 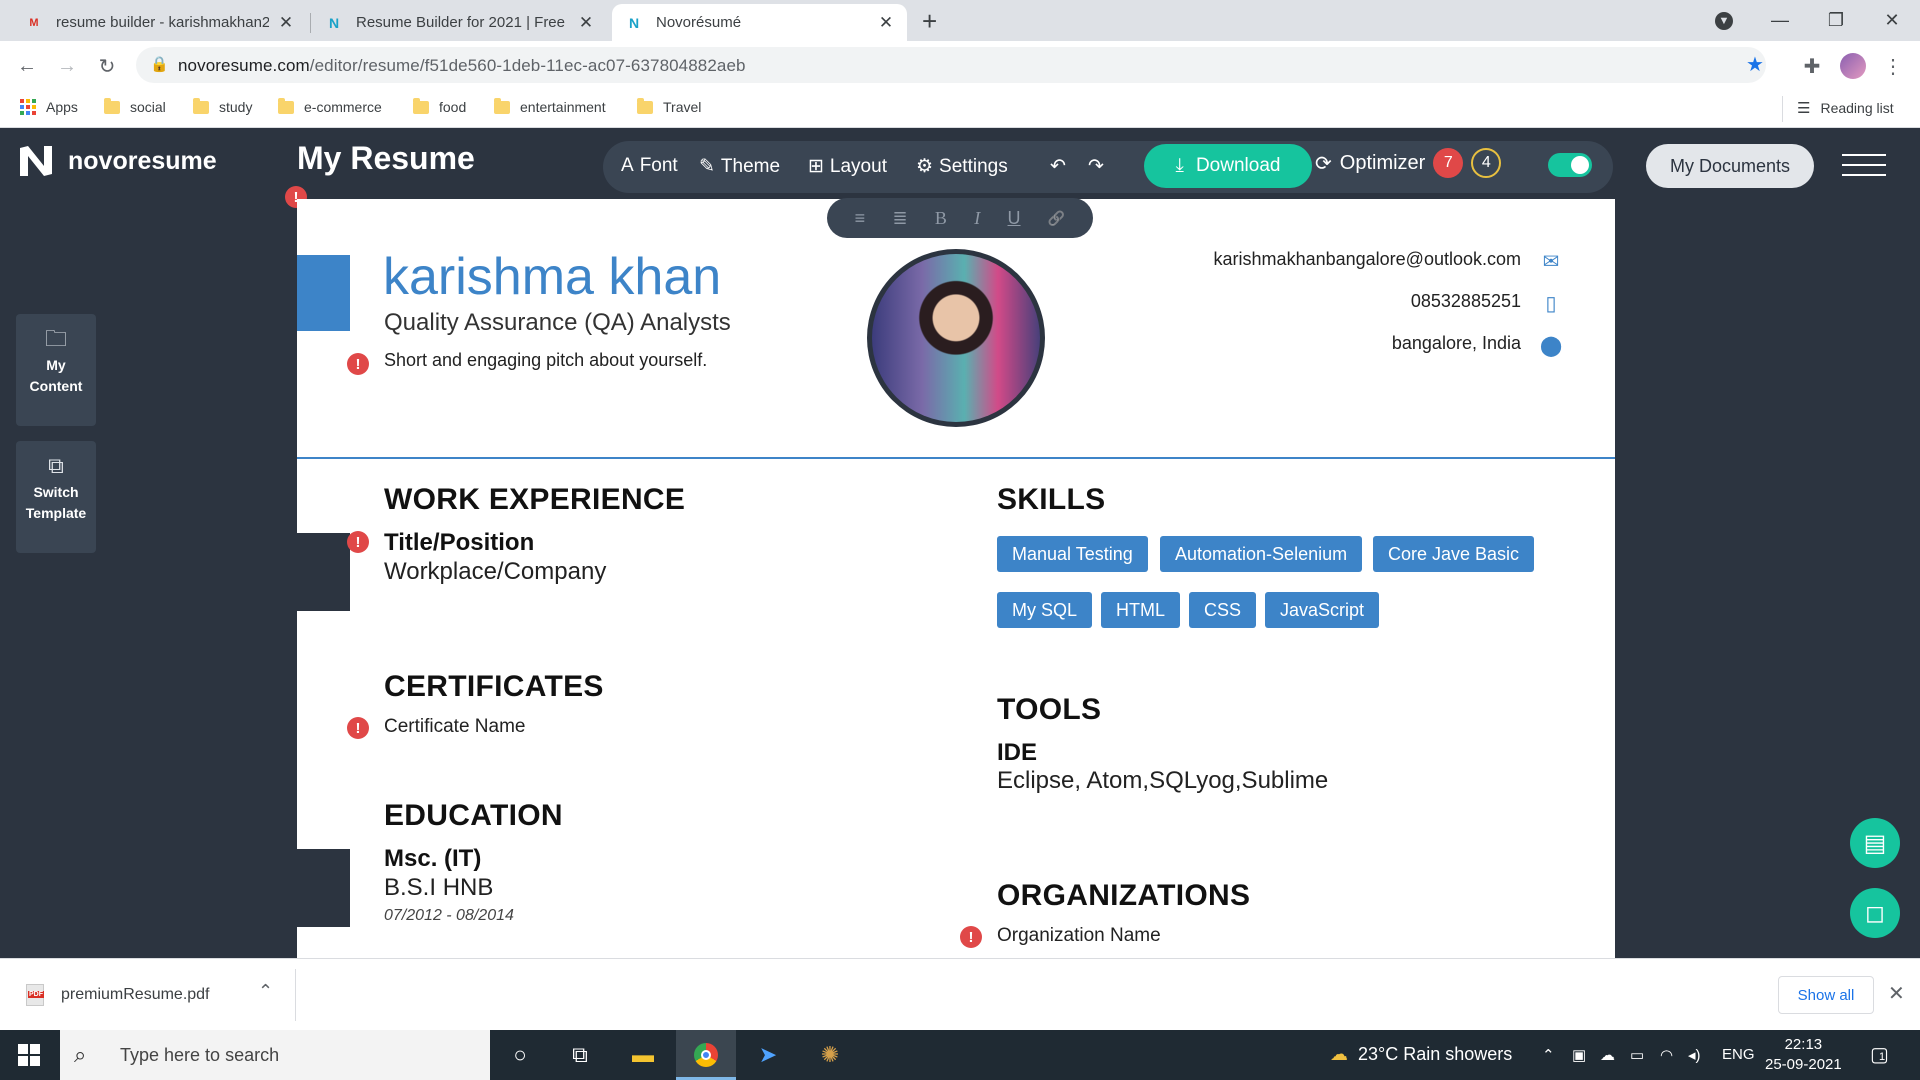 I want to click on task-view-icon: ⧉, so click(x=580, y=1055).